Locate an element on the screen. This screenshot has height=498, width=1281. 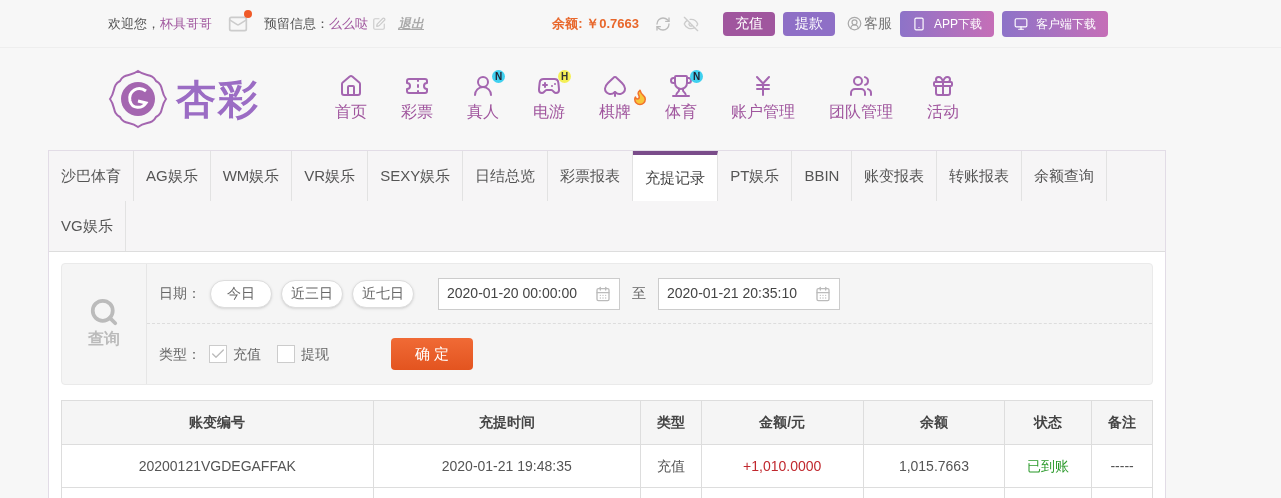
spade-icon is located at coordinates (615, 86).